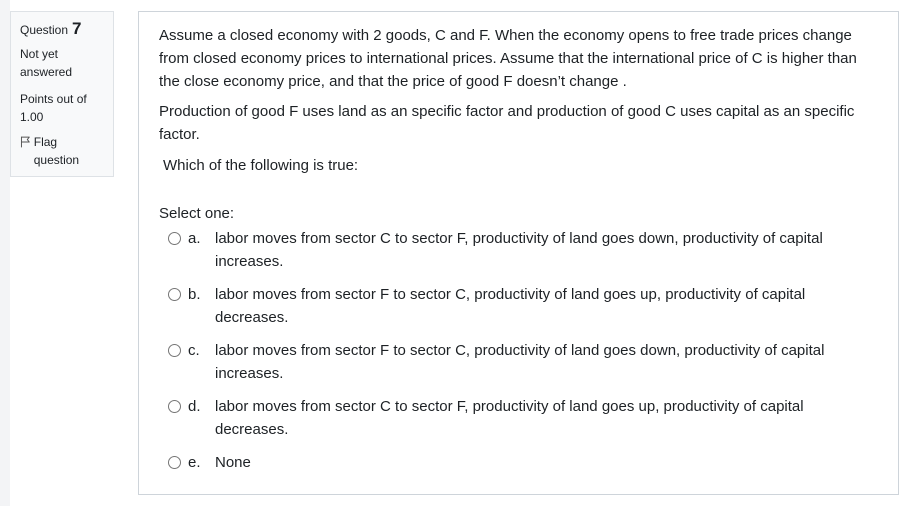  I want to click on flag-icon, so click(25, 142).